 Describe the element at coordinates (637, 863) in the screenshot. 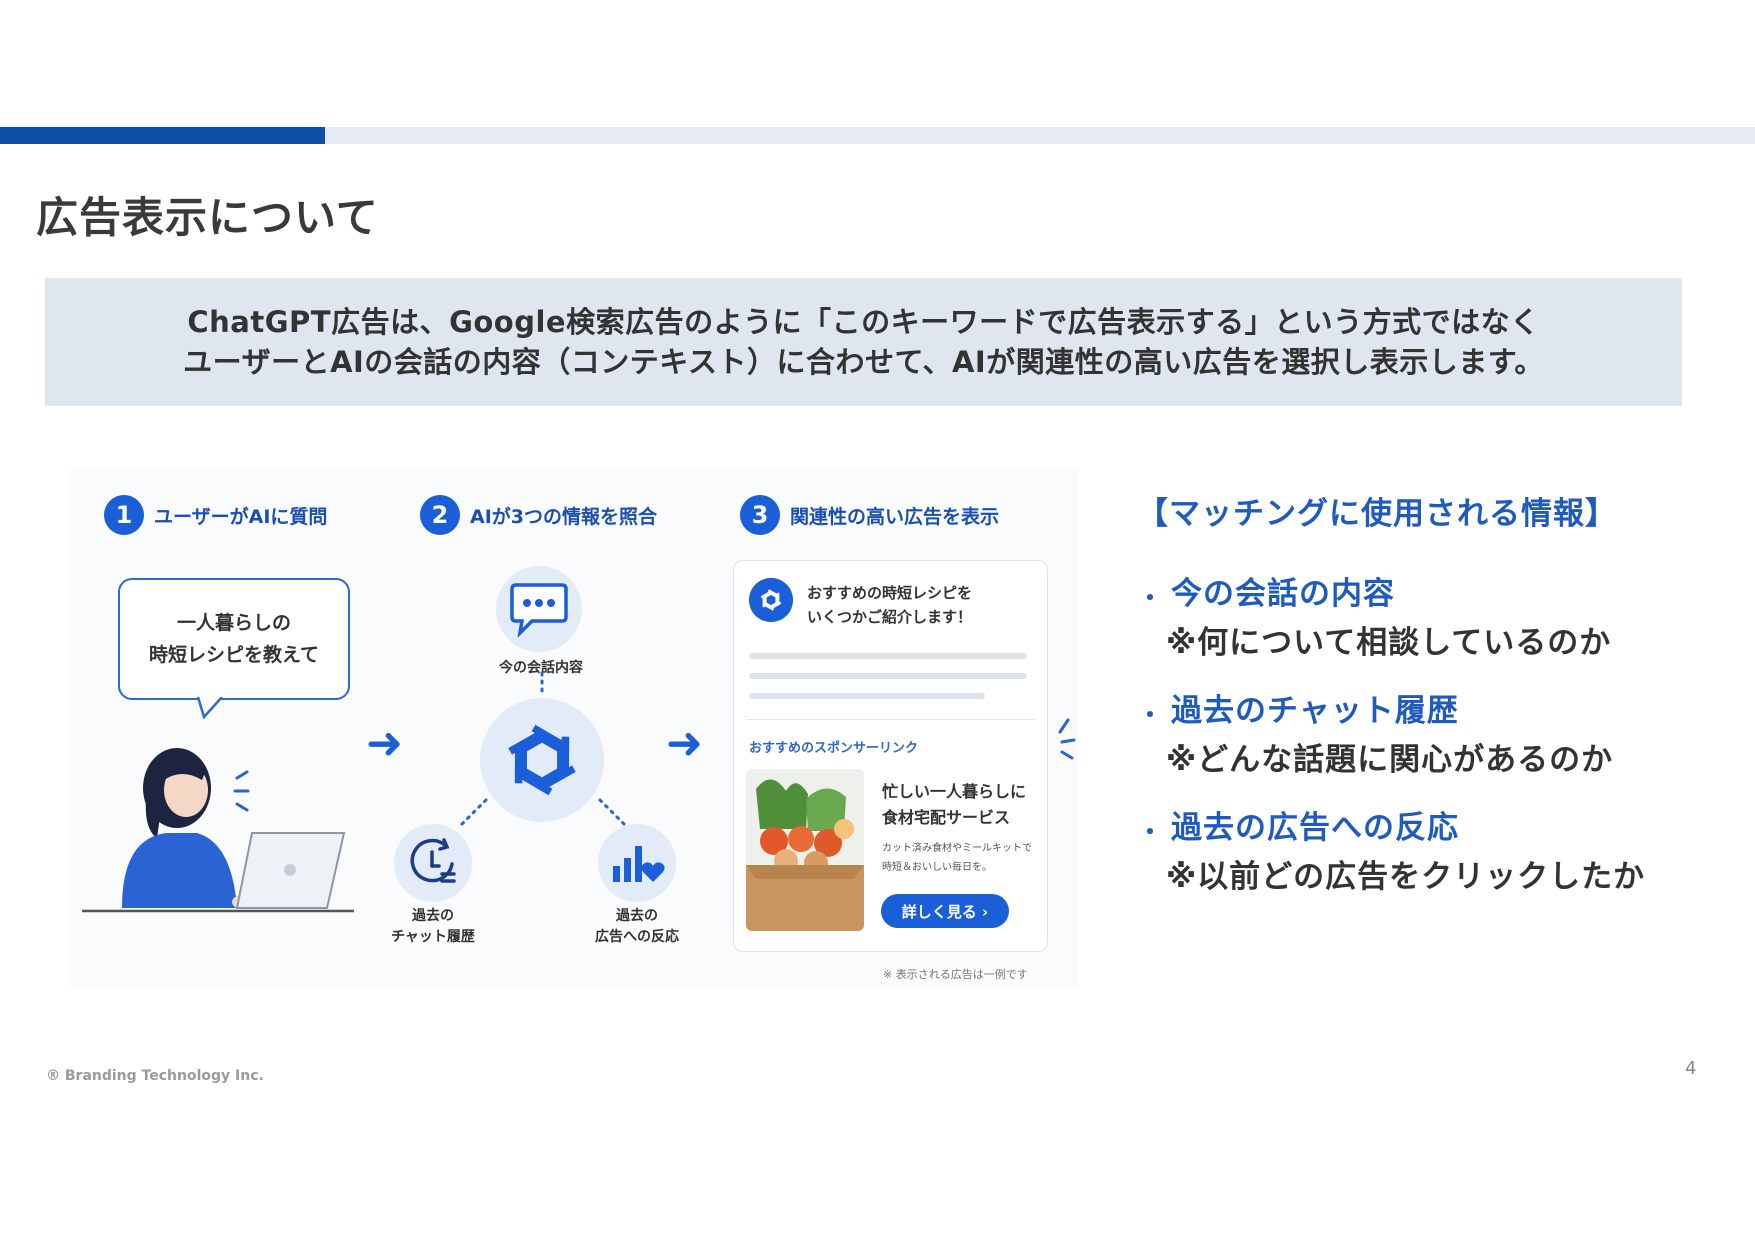

I see `reaction-source-icon` at that location.